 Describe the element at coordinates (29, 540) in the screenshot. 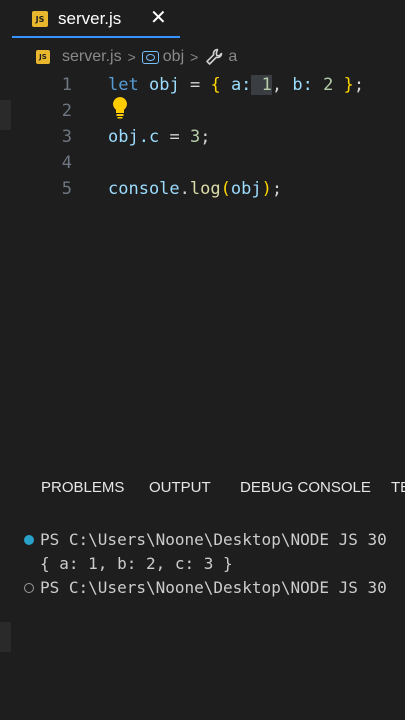

I see `command-success-icon` at that location.